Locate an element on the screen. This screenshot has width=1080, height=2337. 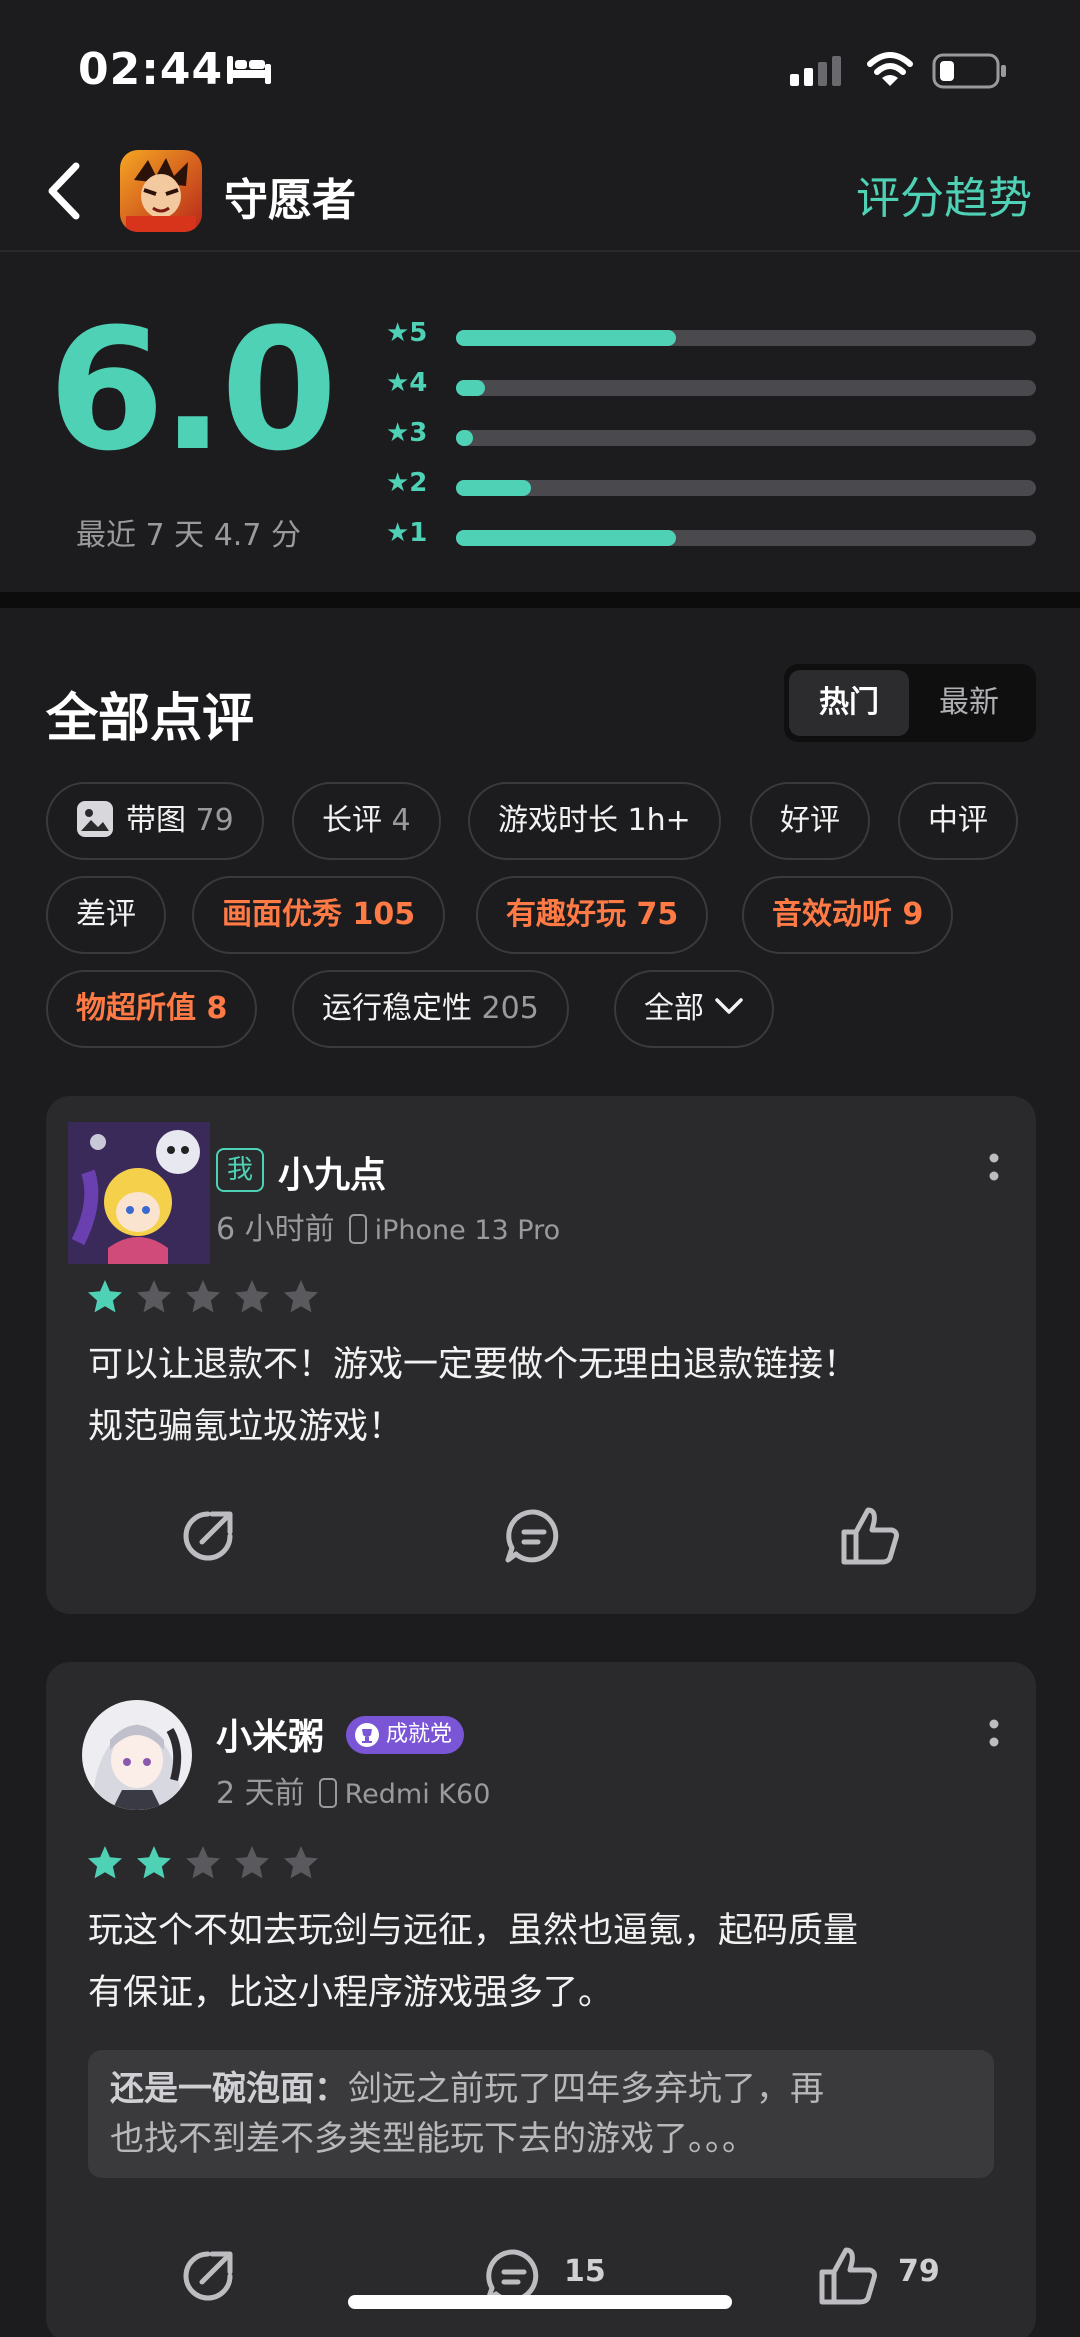
filter-chip-neutral: 中评 is located at coordinates (958, 821).